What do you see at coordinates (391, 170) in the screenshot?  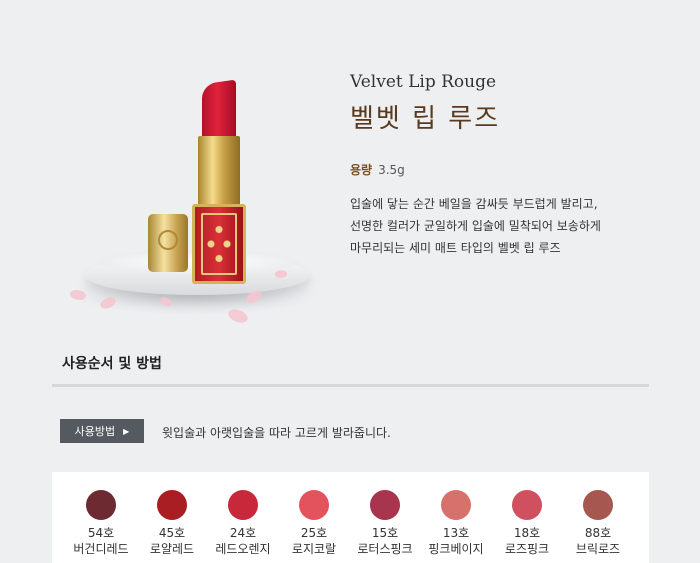 I see `capacity-value: 3.5g` at bounding box center [391, 170].